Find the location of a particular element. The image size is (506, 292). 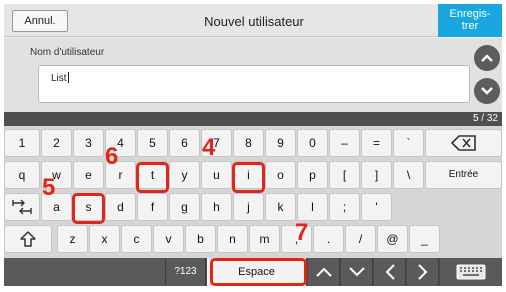

step-number-6: 6 is located at coordinates (112, 156).